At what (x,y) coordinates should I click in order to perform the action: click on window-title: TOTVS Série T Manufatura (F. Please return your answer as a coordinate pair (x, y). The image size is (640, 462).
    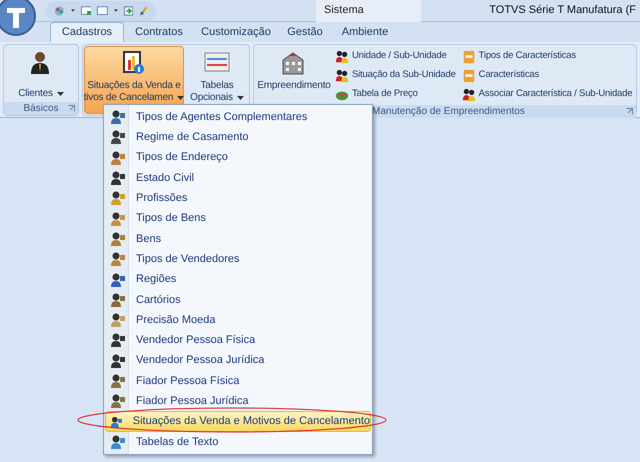
    Looking at the image, I should click on (563, 10).